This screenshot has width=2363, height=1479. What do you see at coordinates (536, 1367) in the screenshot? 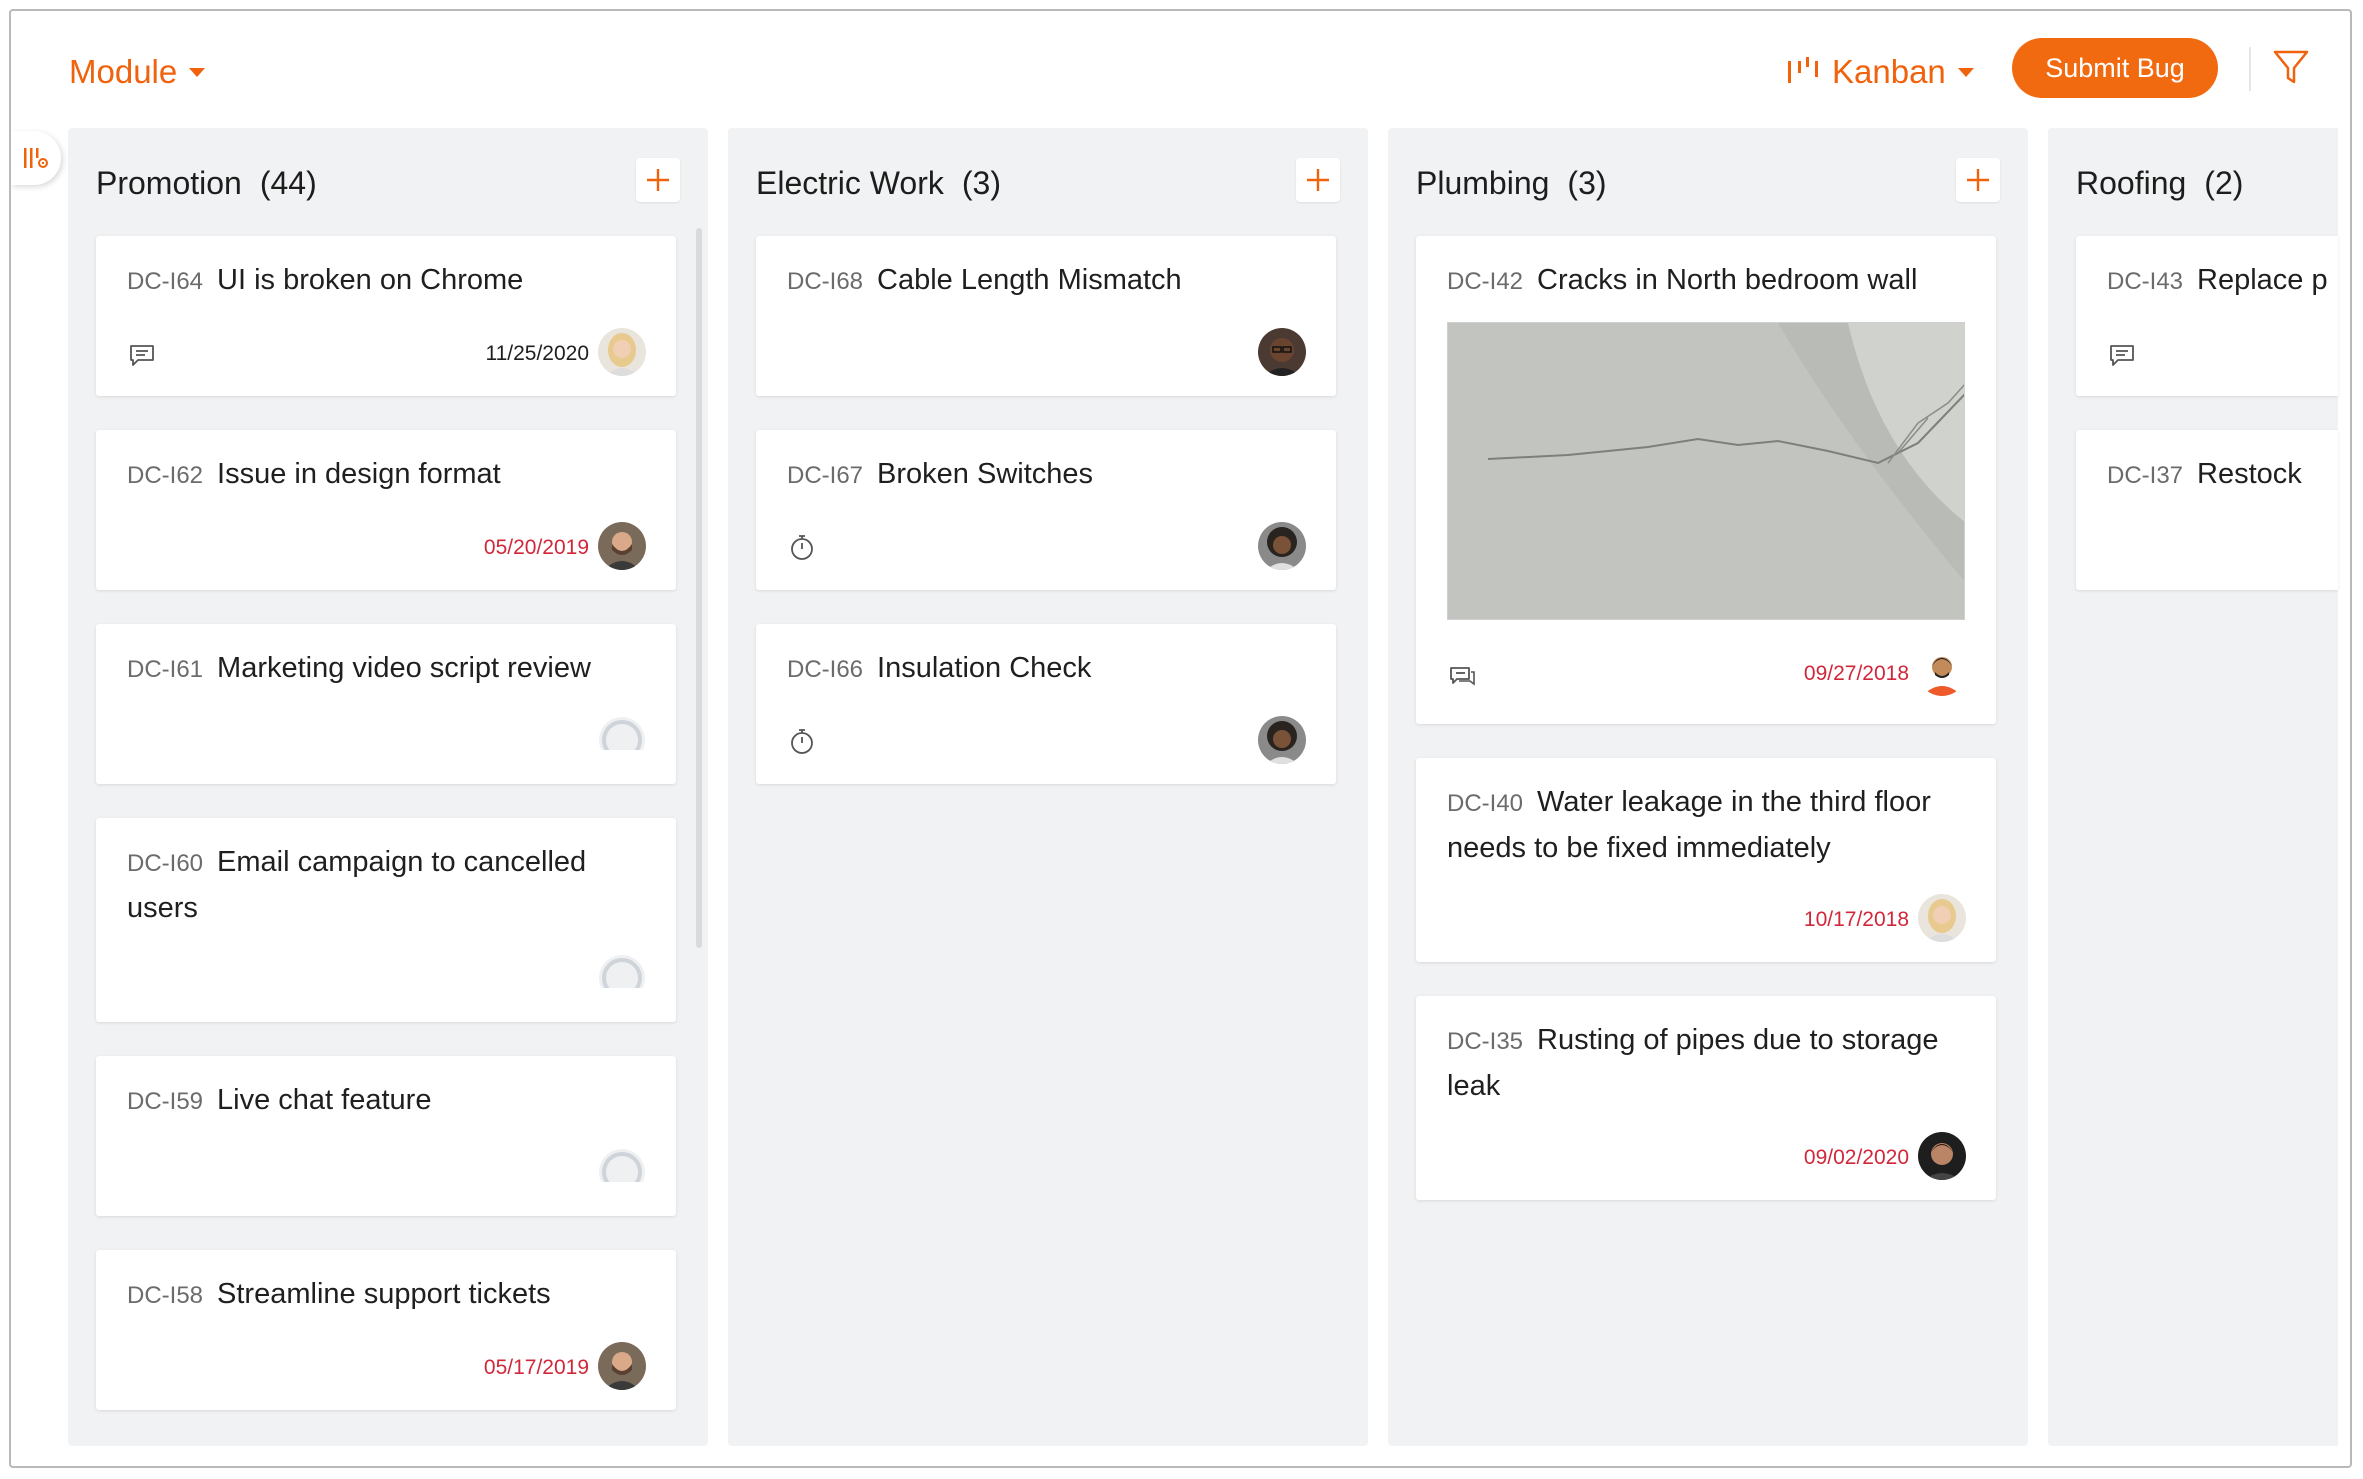
I see `due-date: 05/17/2019` at bounding box center [536, 1367].